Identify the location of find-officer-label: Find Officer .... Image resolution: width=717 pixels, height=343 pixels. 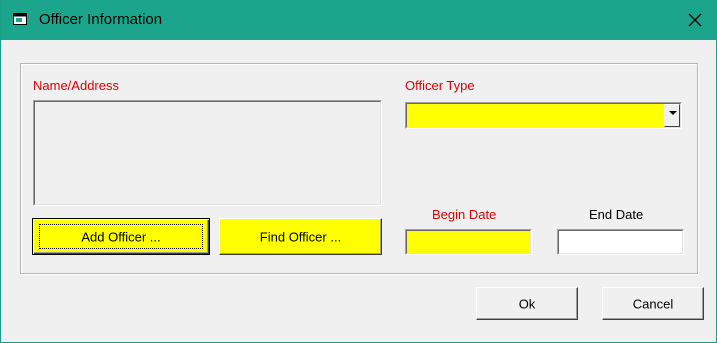
(300, 236).